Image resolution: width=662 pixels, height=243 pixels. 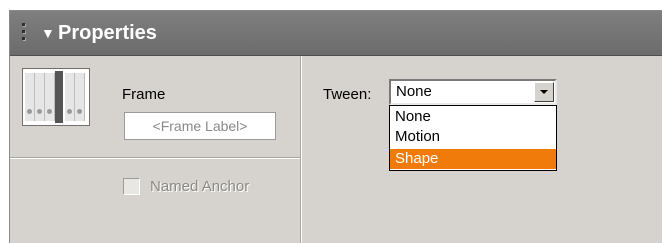 I want to click on tween-label: Tween:, so click(x=347, y=94).